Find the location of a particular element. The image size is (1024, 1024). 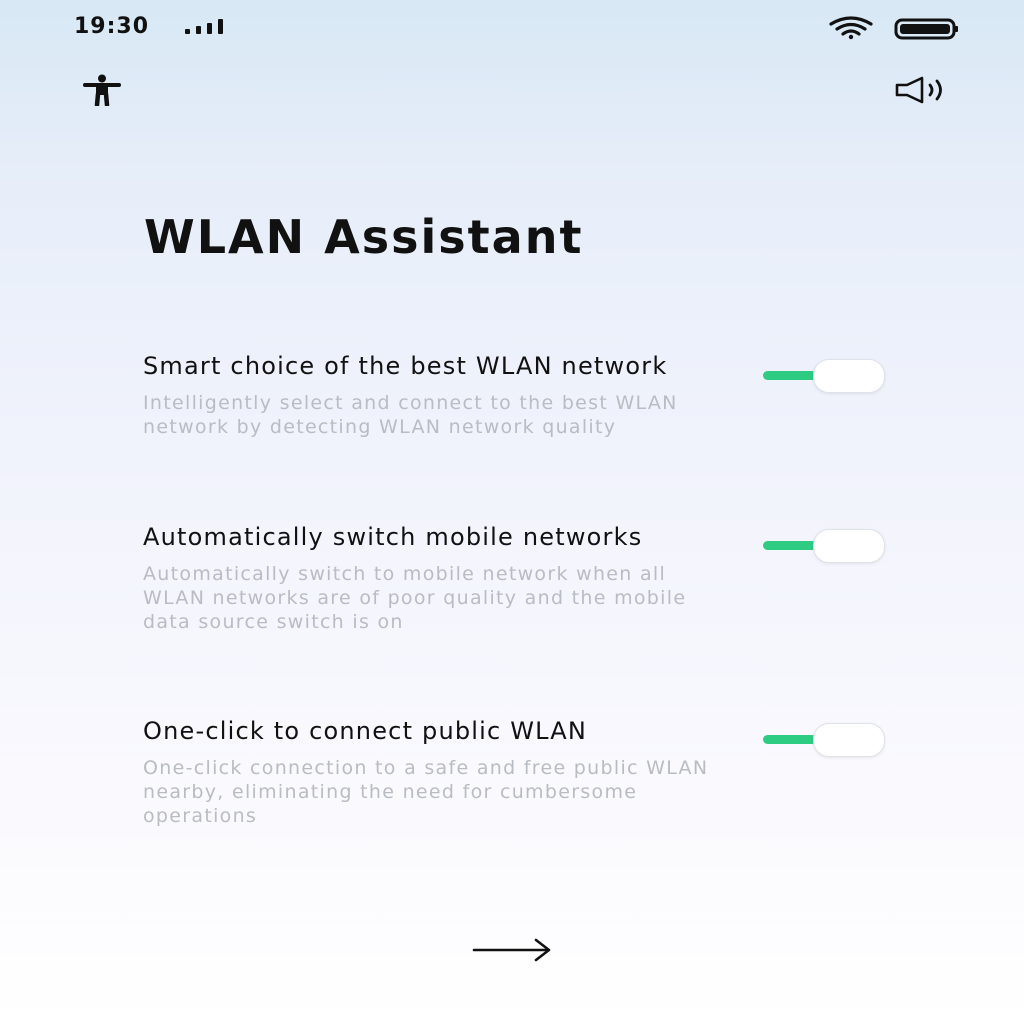

smart-choice-toggle is located at coordinates (823, 377).